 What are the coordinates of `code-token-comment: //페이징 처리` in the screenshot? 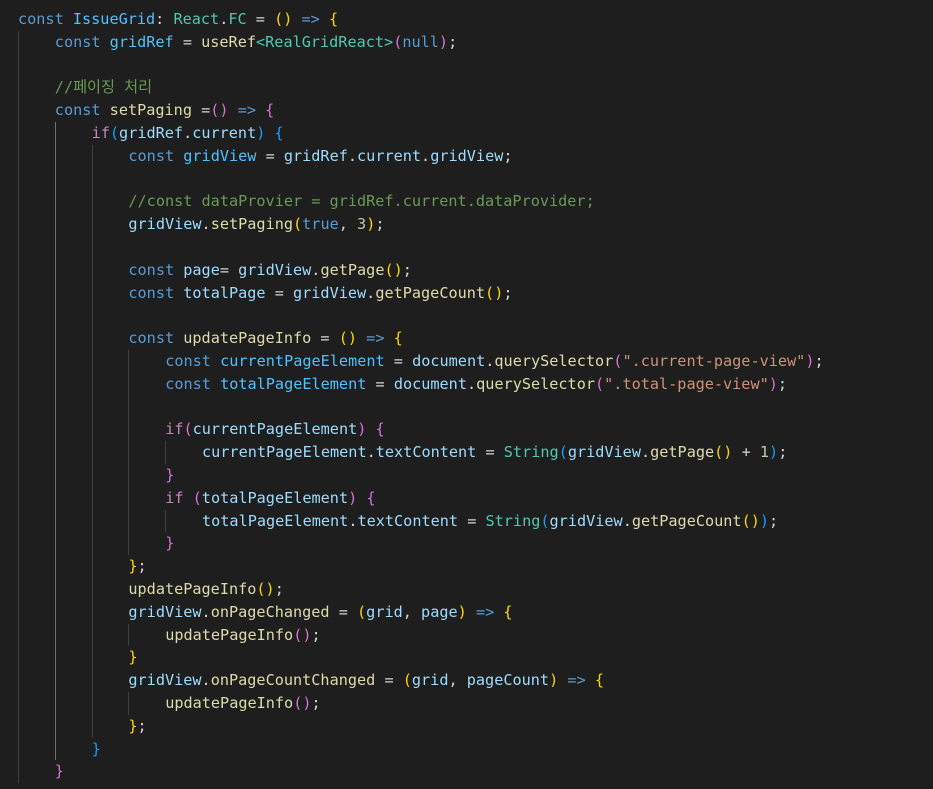 It's located at (103, 87).